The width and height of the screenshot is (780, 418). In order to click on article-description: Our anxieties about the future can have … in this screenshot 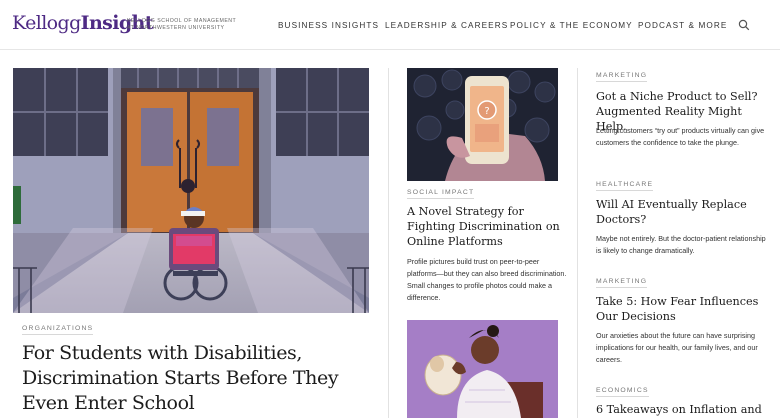, I will do `click(677, 347)`.